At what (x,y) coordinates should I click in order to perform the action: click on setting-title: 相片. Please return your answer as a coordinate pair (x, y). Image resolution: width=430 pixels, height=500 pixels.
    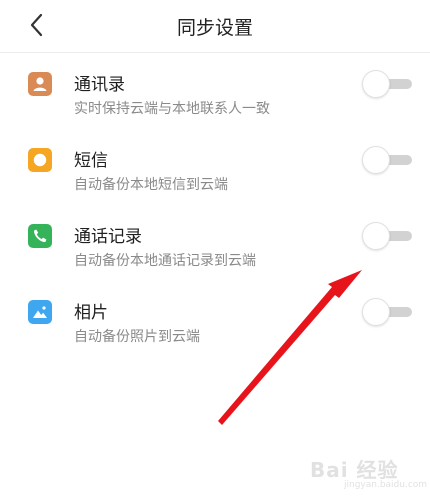
    Looking at the image, I should click on (91, 313).